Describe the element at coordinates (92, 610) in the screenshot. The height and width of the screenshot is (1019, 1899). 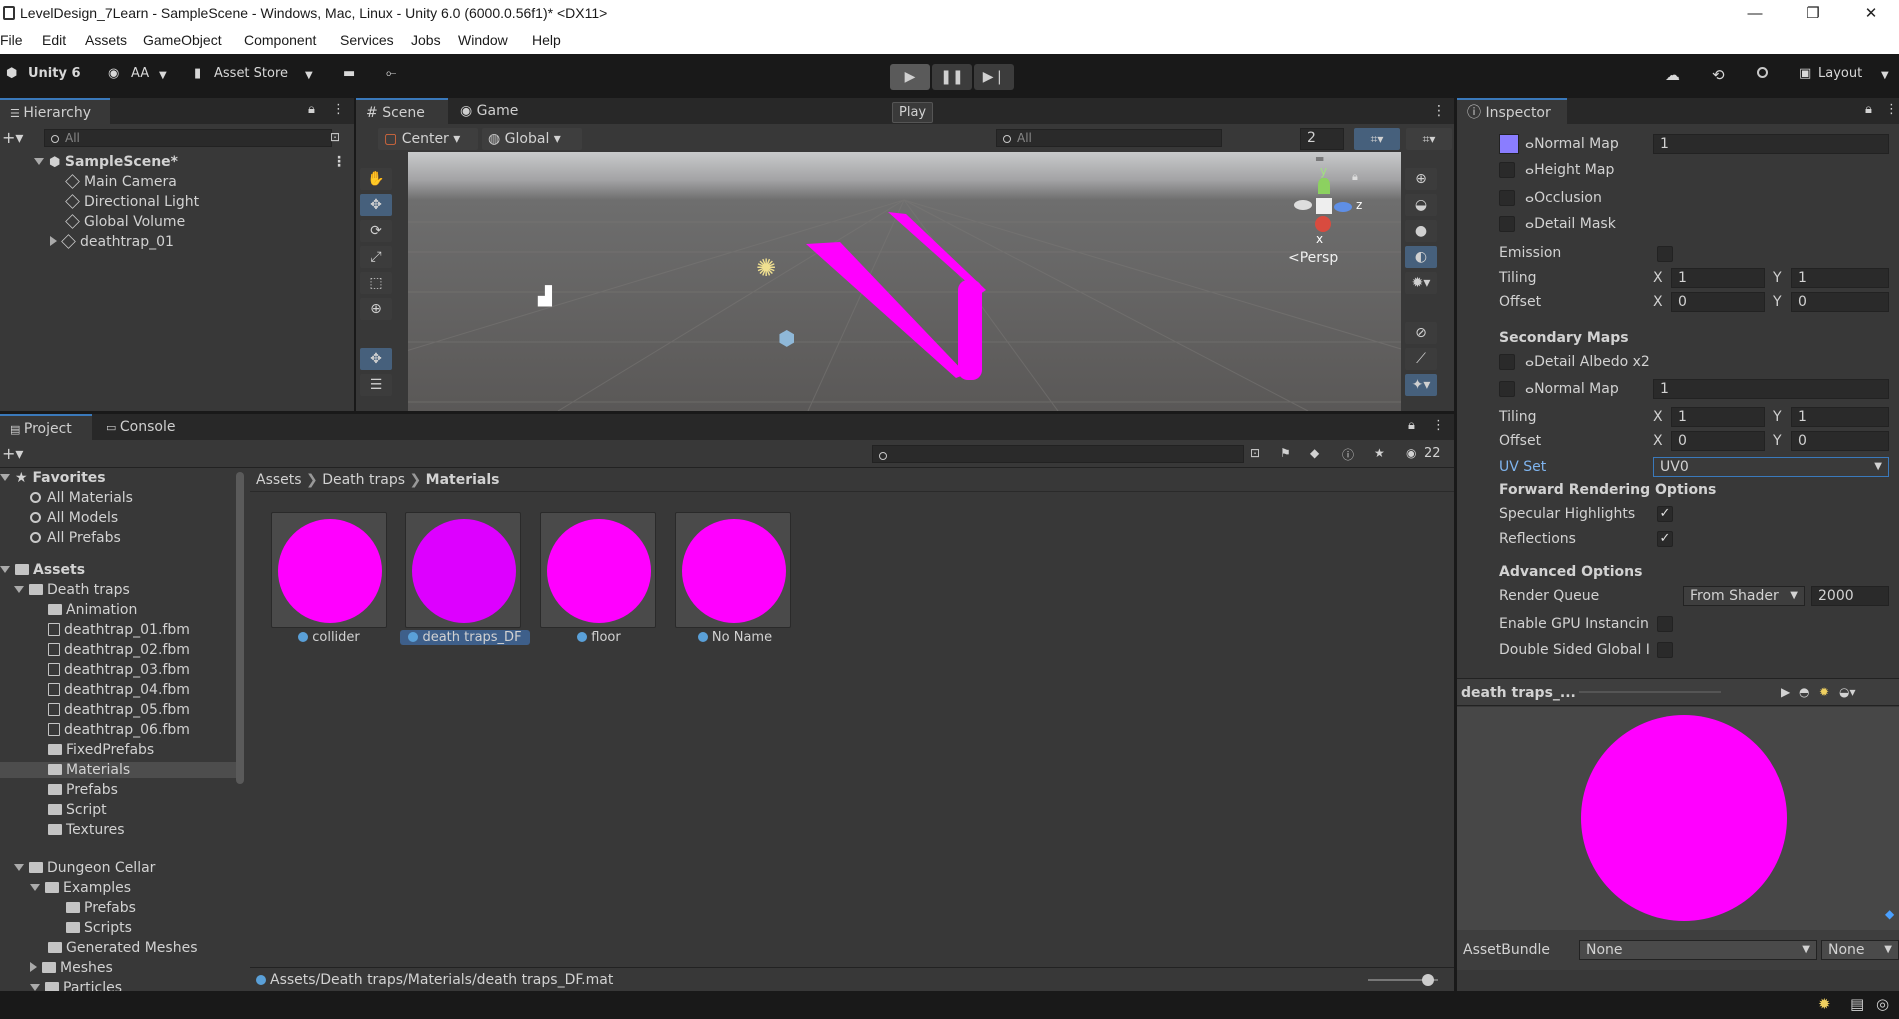
I see `tree-item-folder: Animation` at that location.